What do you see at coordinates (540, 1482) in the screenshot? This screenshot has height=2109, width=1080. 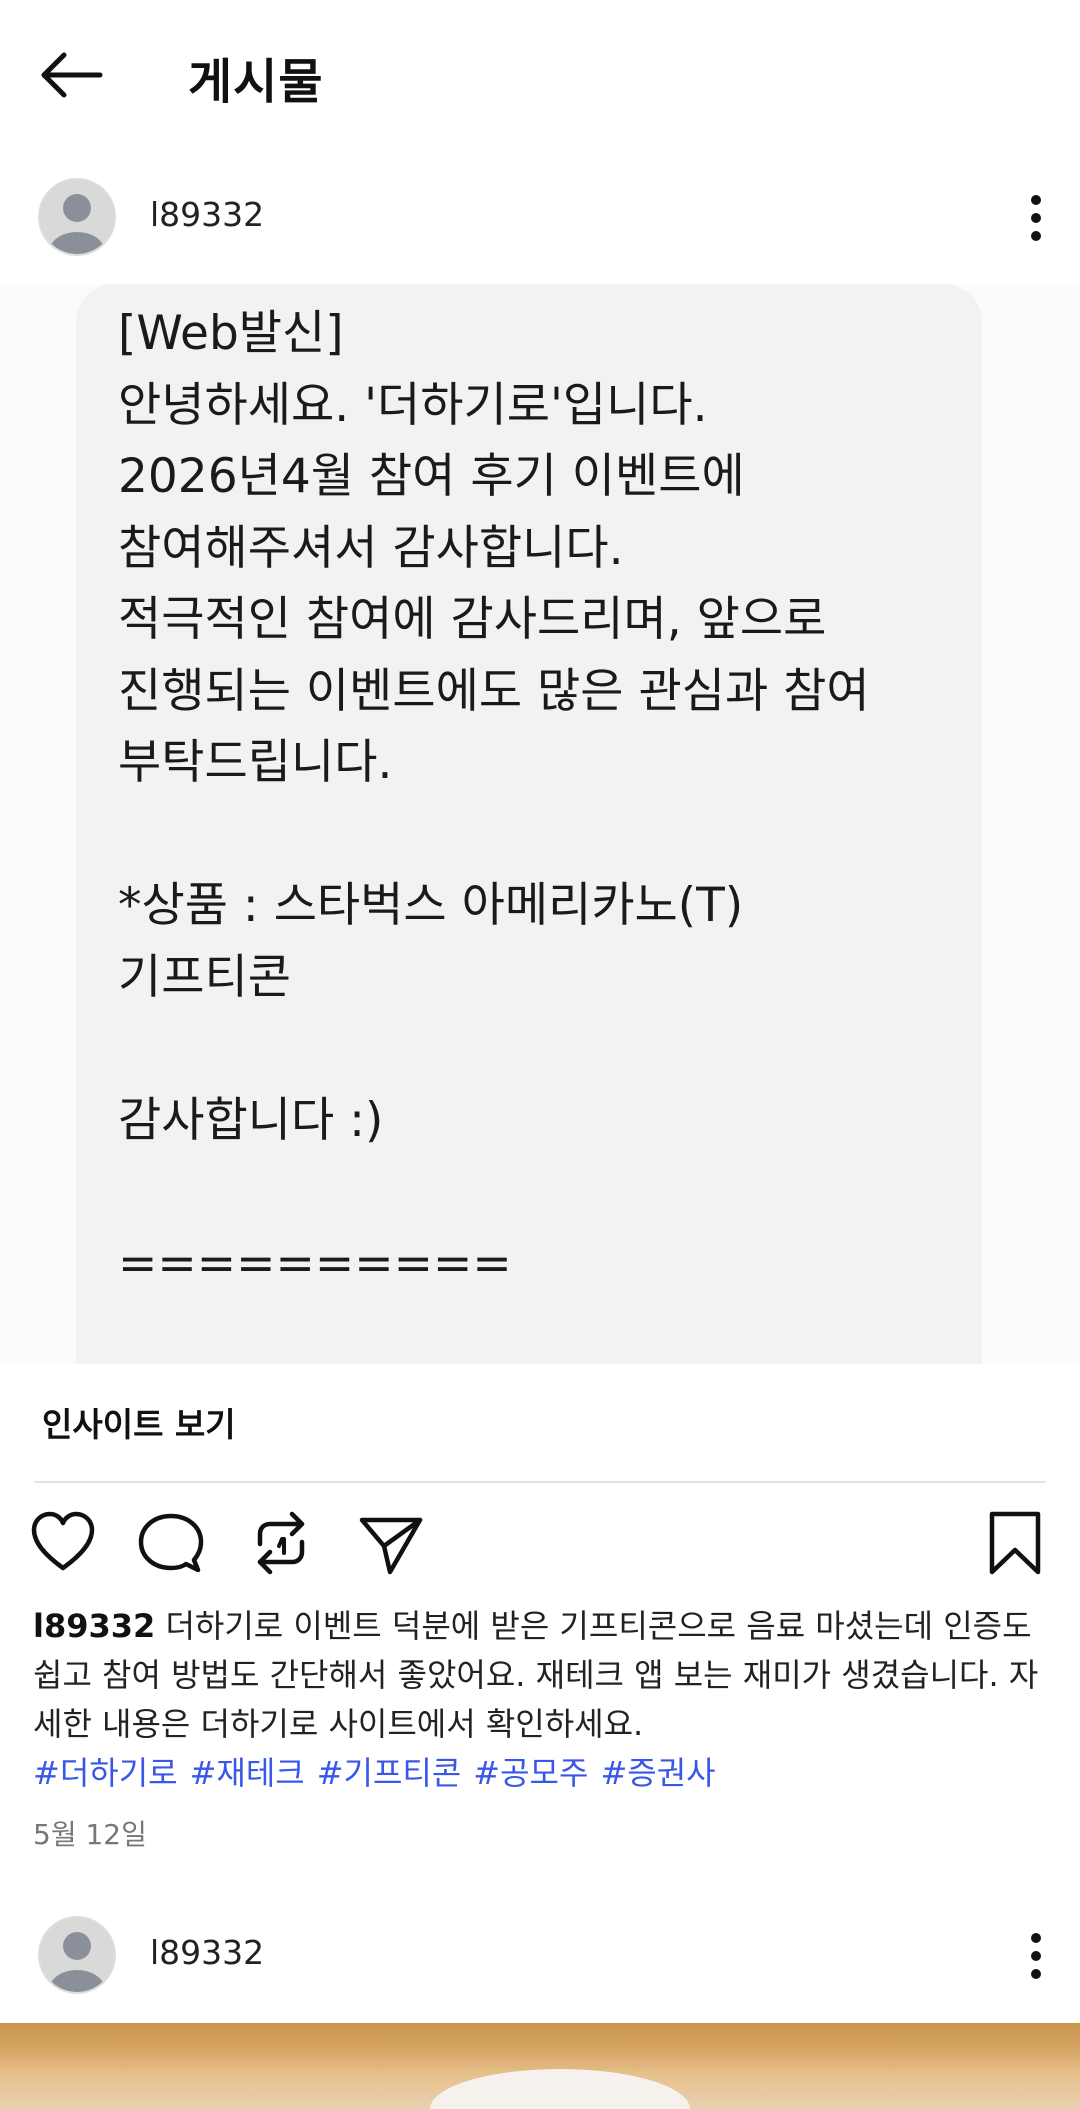 I see `divider` at bounding box center [540, 1482].